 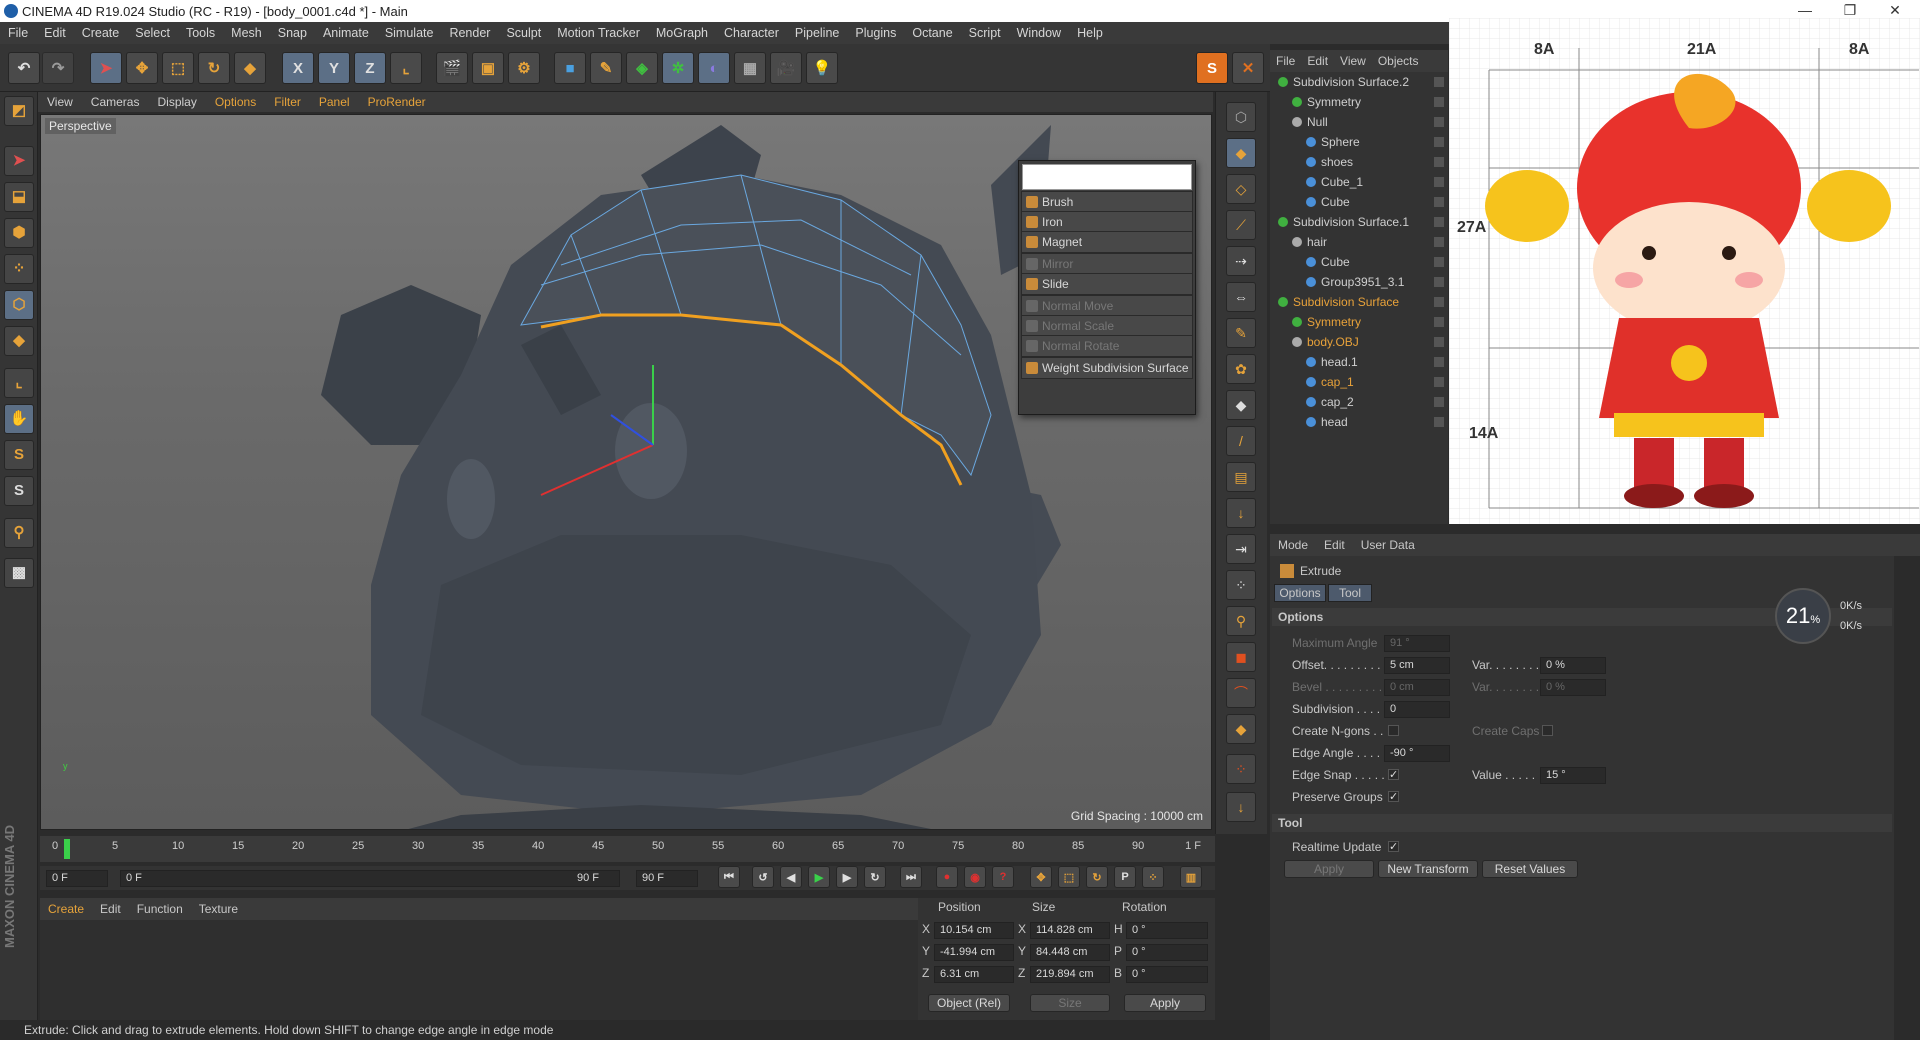 What do you see at coordinates (1359, 82) in the screenshot?
I see `object-tree-row: Subdivision Surface.2` at bounding box center [1359, 82].